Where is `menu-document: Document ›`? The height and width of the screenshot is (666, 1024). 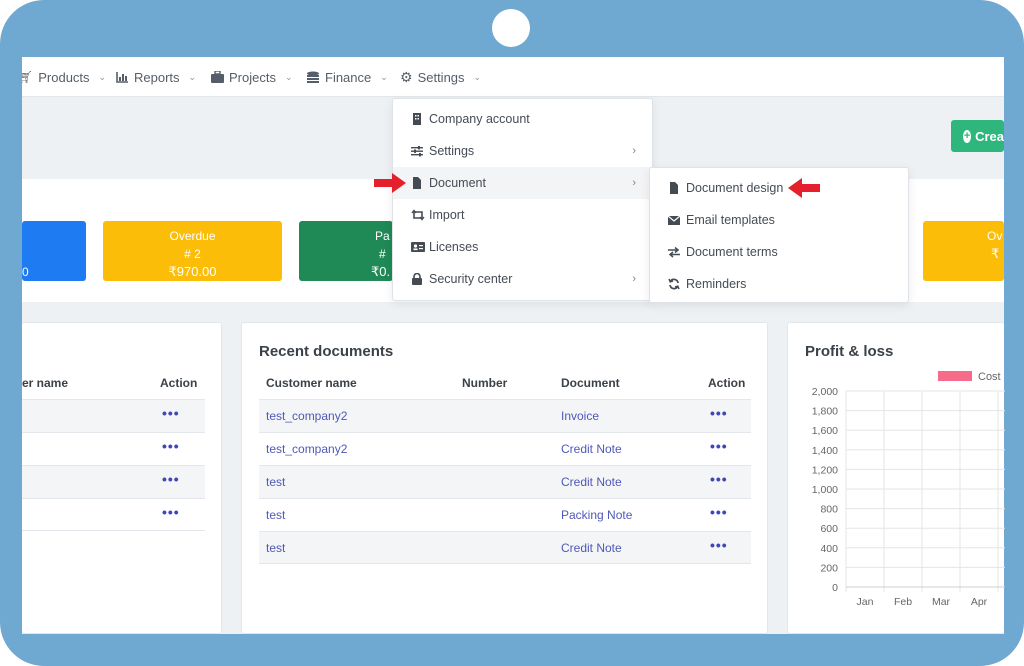 menu-document: Document › is located at coordinates (522, 183).